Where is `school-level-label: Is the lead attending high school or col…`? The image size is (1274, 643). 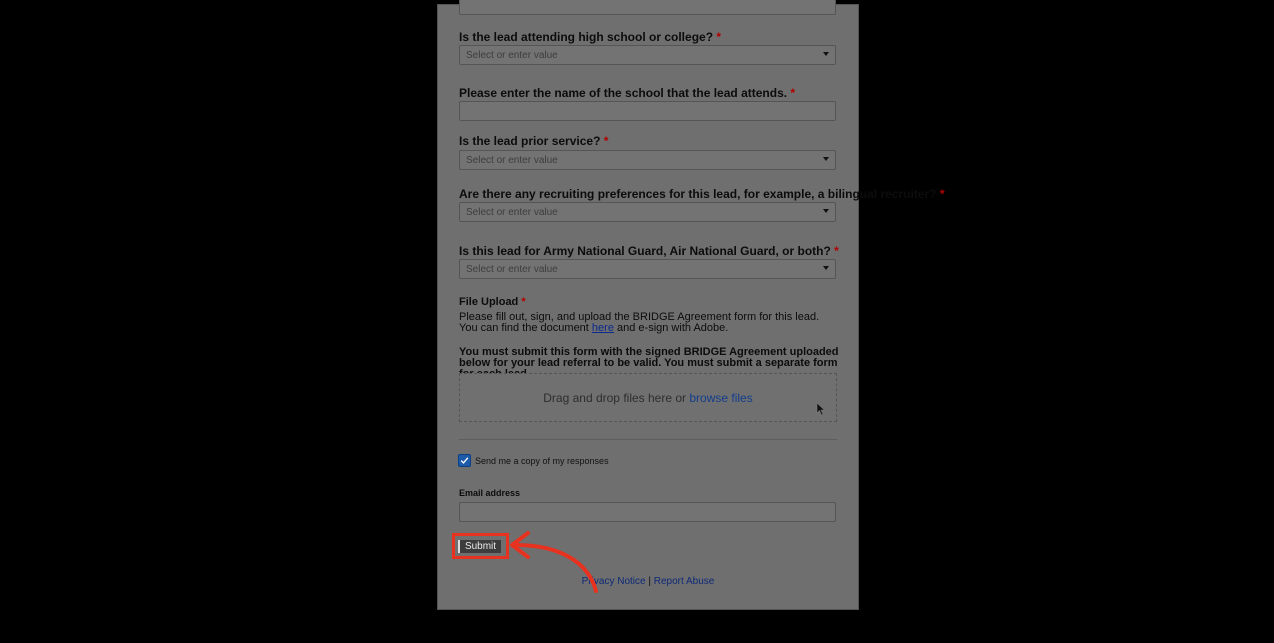 school-level-label: Is the lead attending high school or col… is located at coordinates (590, 37).